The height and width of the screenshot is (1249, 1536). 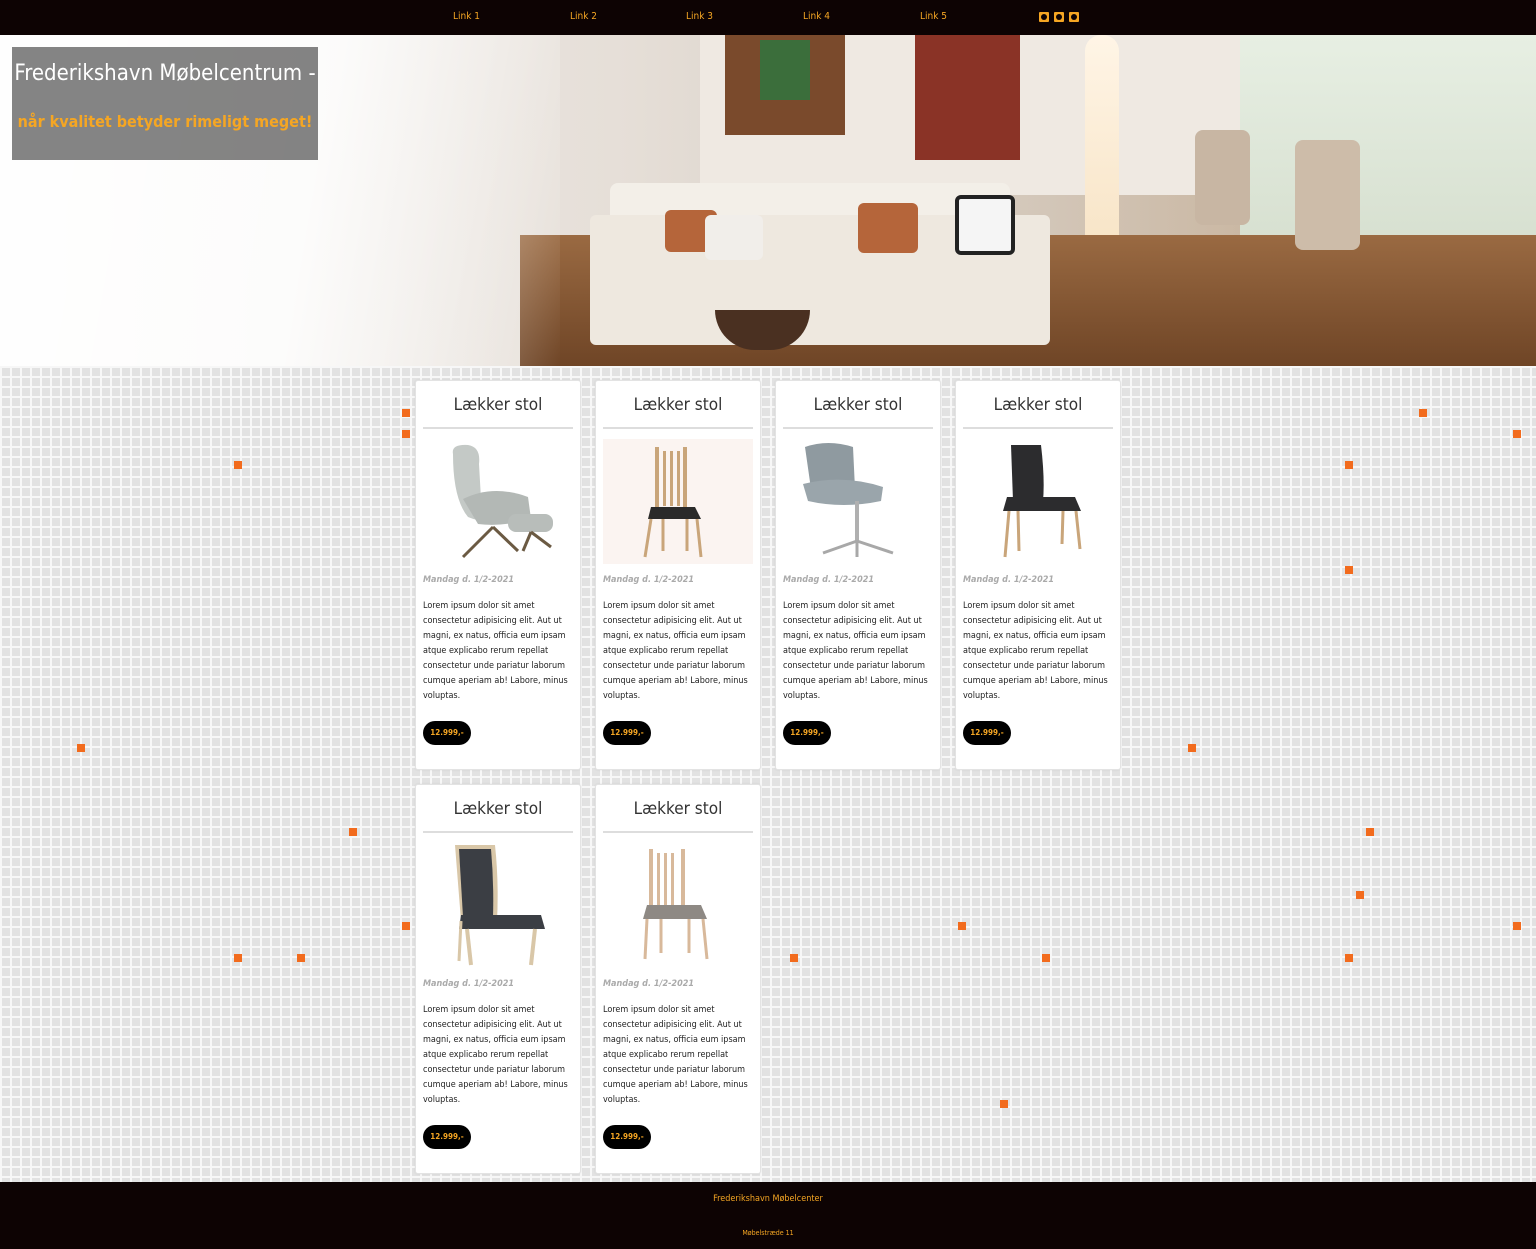 What do you see at coordinates (768, 17) in the screenshot?
I see `top-navigation: Link 1 Link 2 Link 3 Link 4 Link 5` at bounding box center [768, 17].